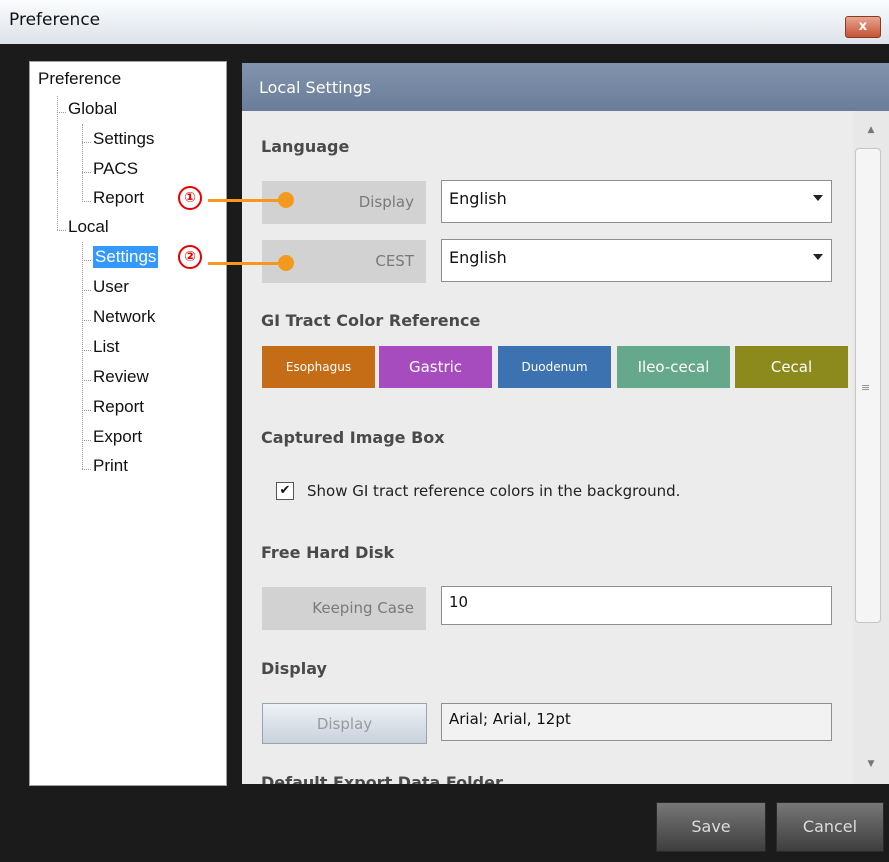  What do you see at coordinates (118, 407) in the screenshot?
I see `tree-item-local-report: Report` at bounding box center [118, 407].